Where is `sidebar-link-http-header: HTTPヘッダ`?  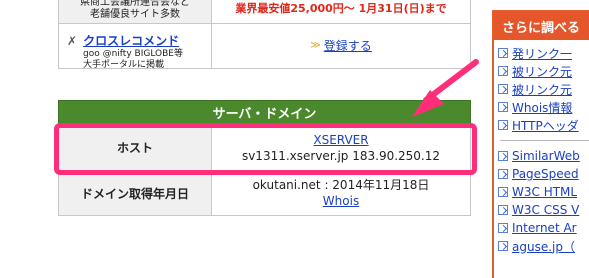 sidebar-link-http-header: HTTPヘッダ is located at coordinates (541, 125).